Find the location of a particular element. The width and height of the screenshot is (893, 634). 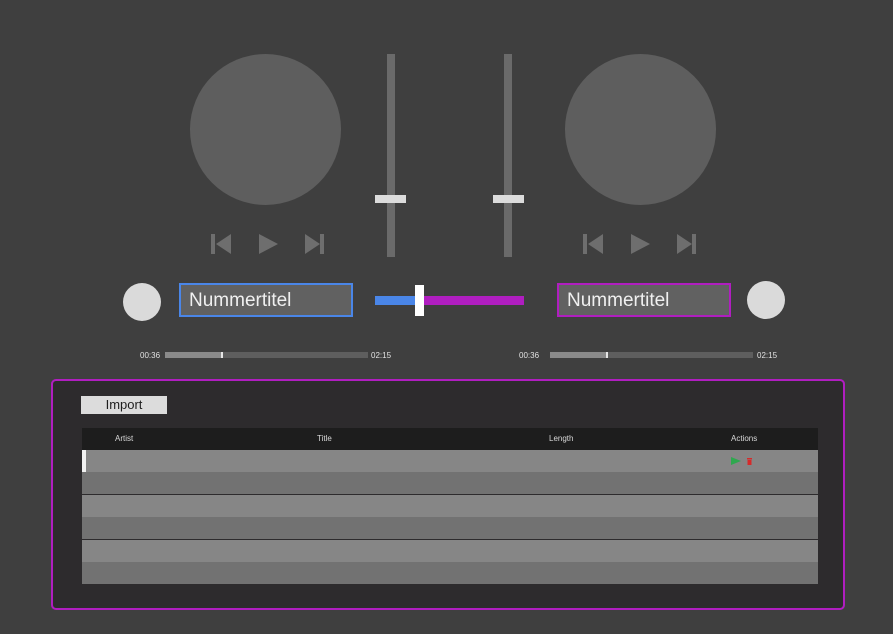

right-transport is located at coordinates (640, 244).